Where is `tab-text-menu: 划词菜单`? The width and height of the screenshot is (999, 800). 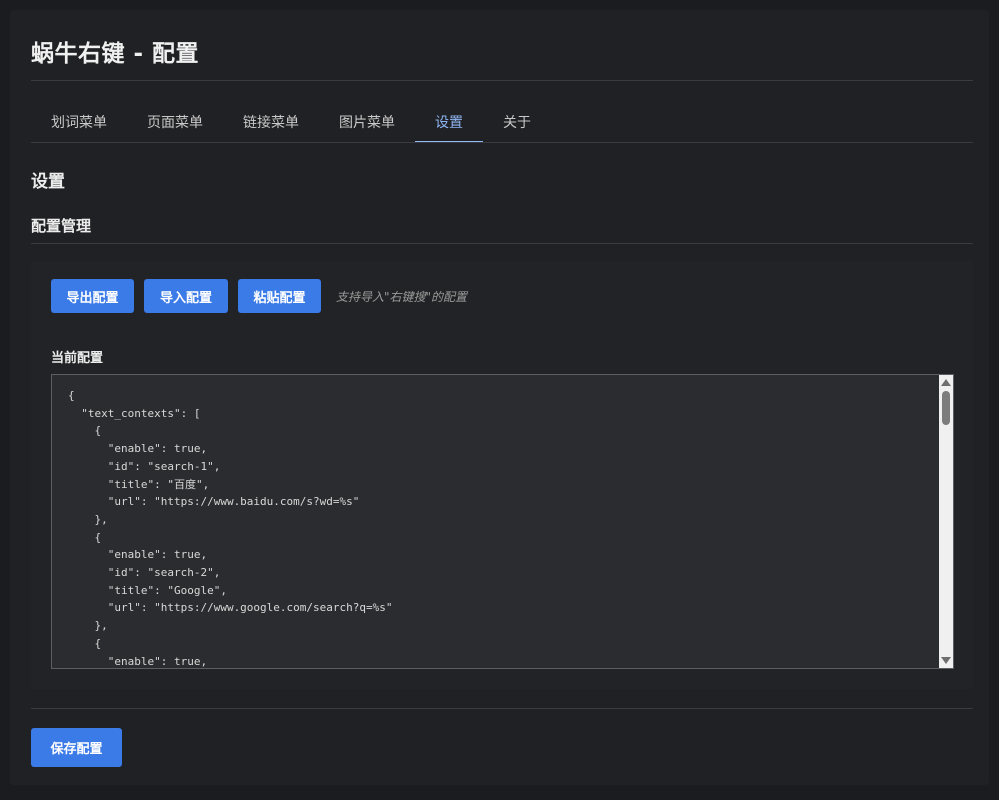
tab-text-menu: 划词菜单 is located at coordinates (79, 125).